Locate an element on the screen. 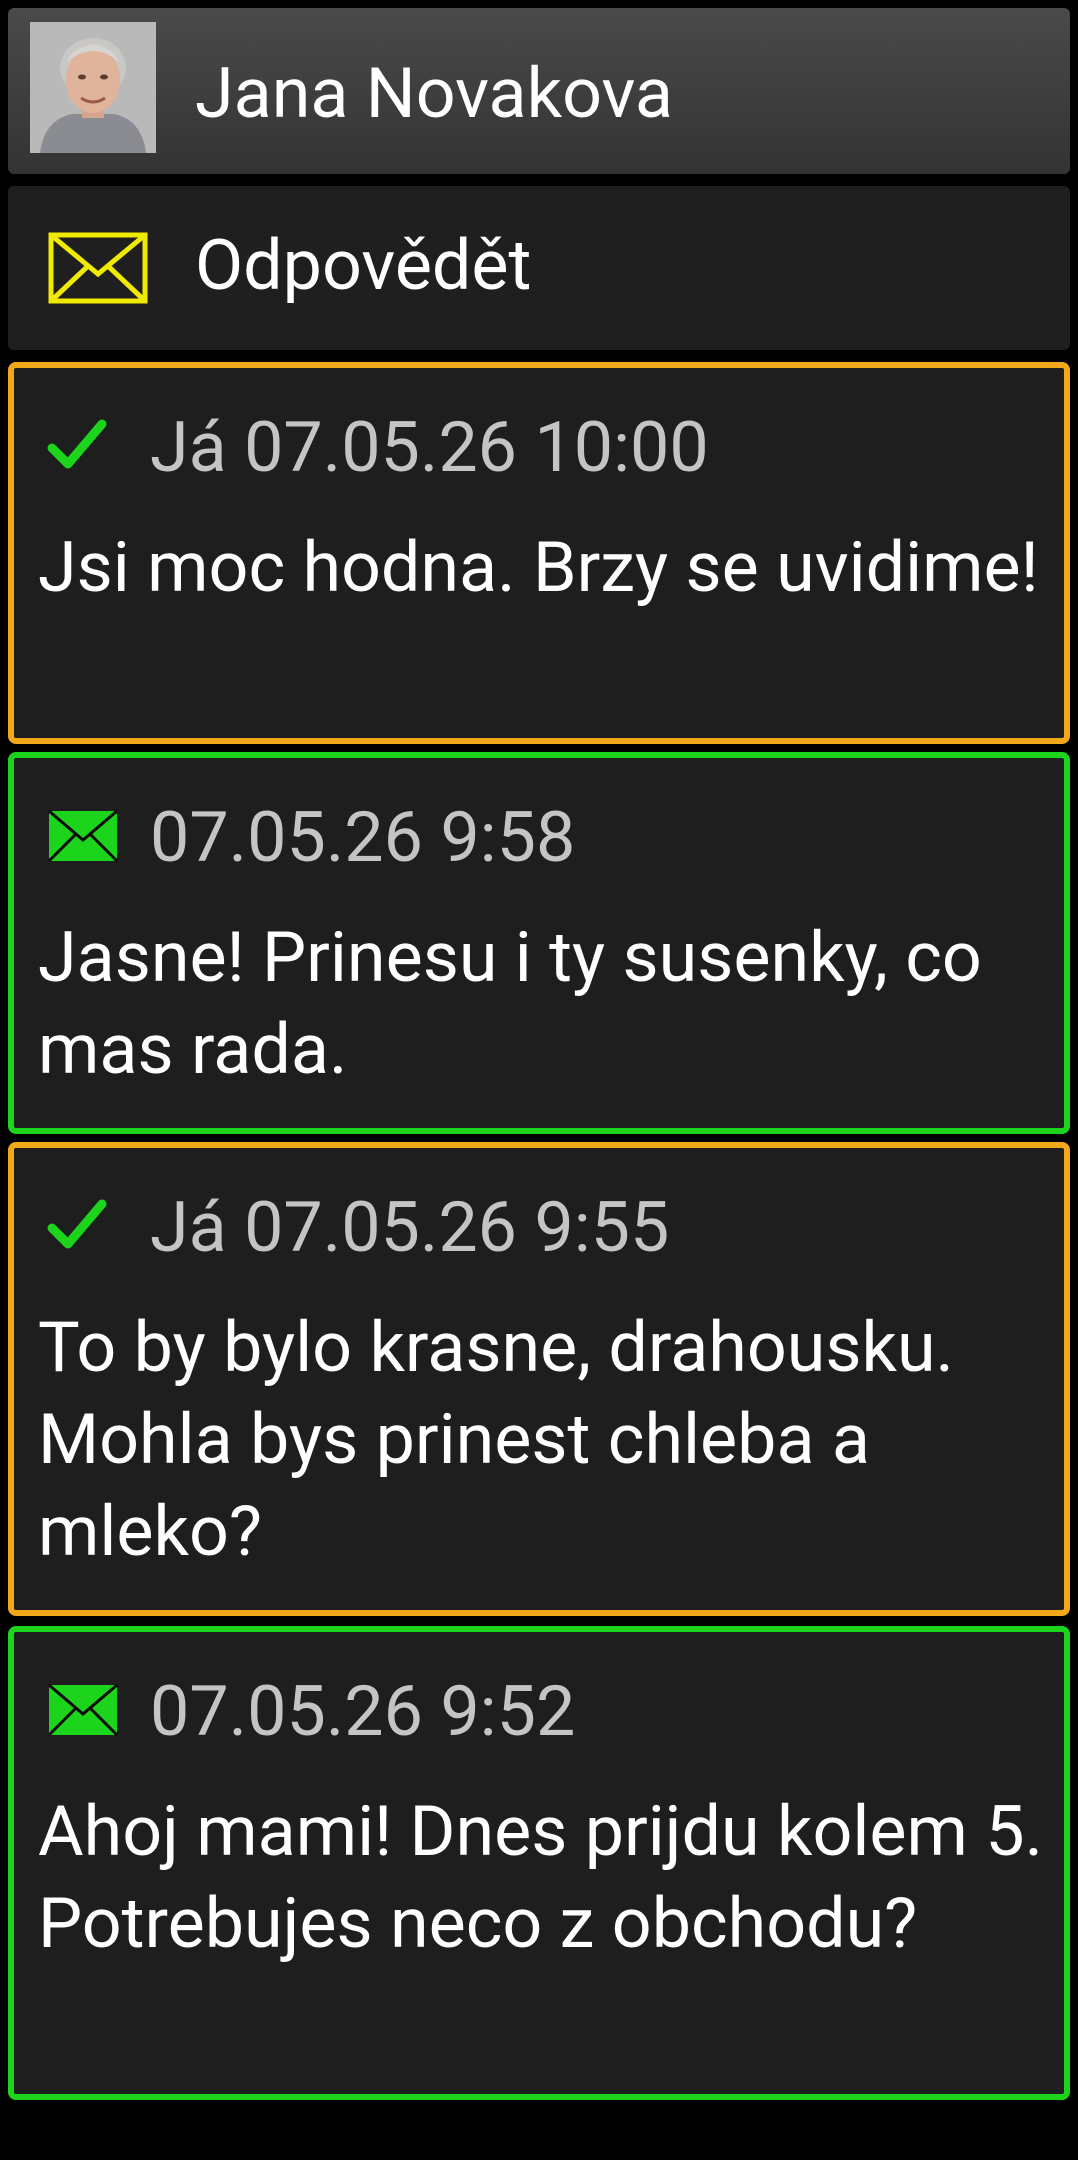  message-header: Já 07.05.26 9:55 is located at coordinates (539, 1218).